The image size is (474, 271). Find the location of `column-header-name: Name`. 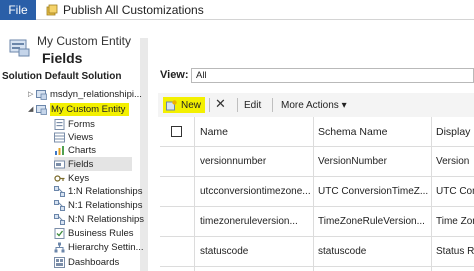

column-header-name: Name is located at coordinates (256, 132).